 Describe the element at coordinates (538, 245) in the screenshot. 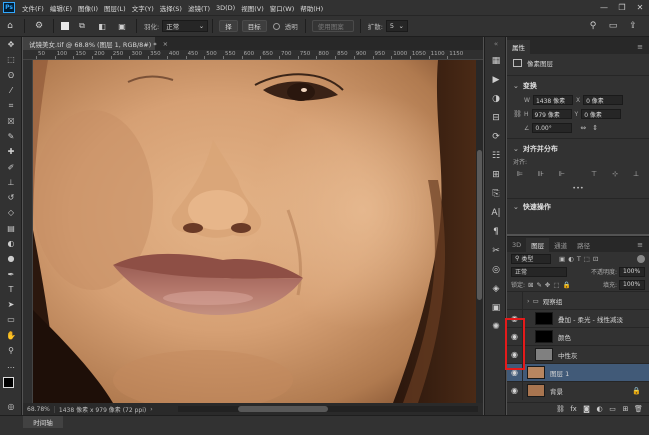

I see `tab-layers: 图层` at that location.